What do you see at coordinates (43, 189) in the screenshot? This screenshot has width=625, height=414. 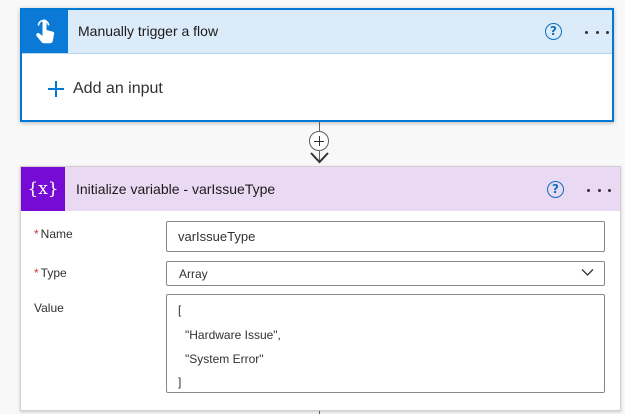 I see `variable-icon: {x}` at bounding box center [43, 189].